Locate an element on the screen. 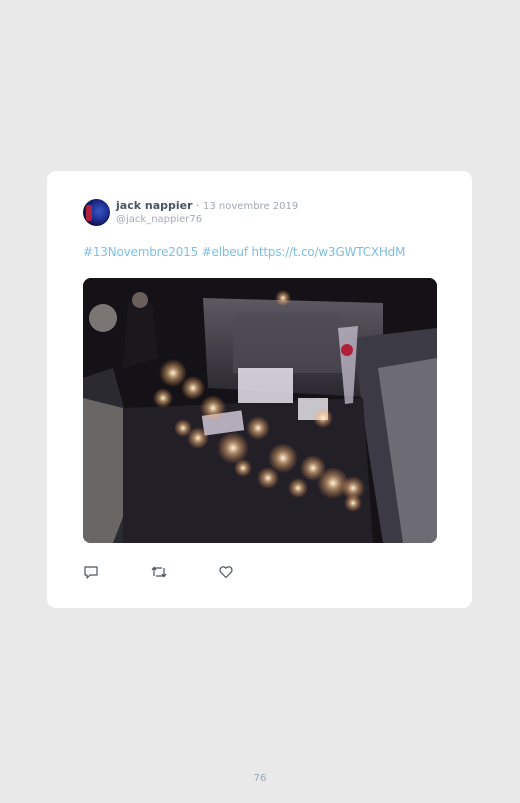 The image size is (520, 803). reply-icon is located at coordinates (91, 572).